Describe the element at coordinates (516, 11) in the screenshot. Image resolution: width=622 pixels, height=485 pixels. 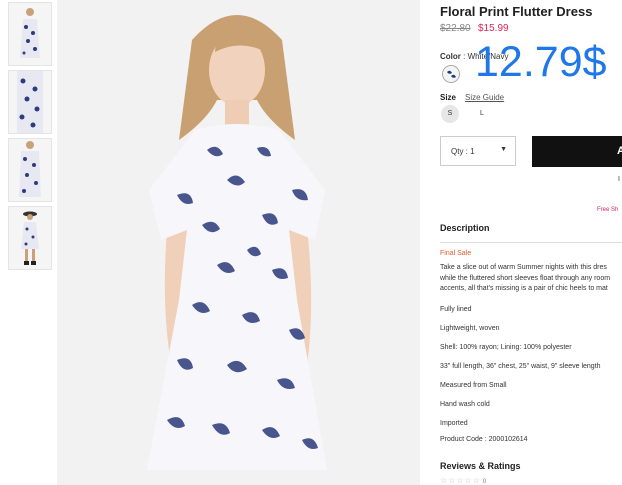
I see `product-title: Floral Print Flutter Dress` at that location.